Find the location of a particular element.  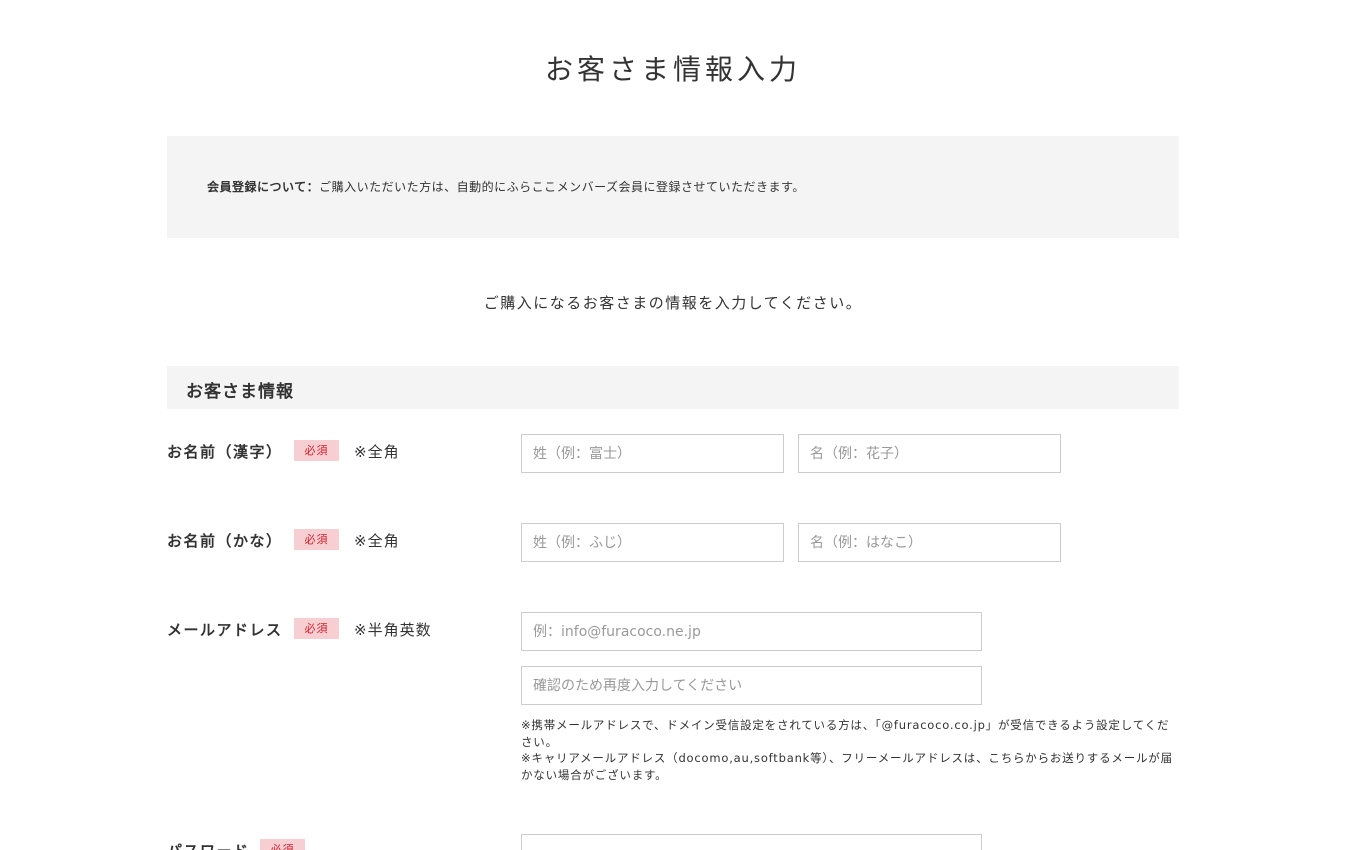

membership-notice-body: ご購入いただいた方は、自動的にふらここメンバーズ会員に登録させていただきます。 is located at coordinates (562, 187).